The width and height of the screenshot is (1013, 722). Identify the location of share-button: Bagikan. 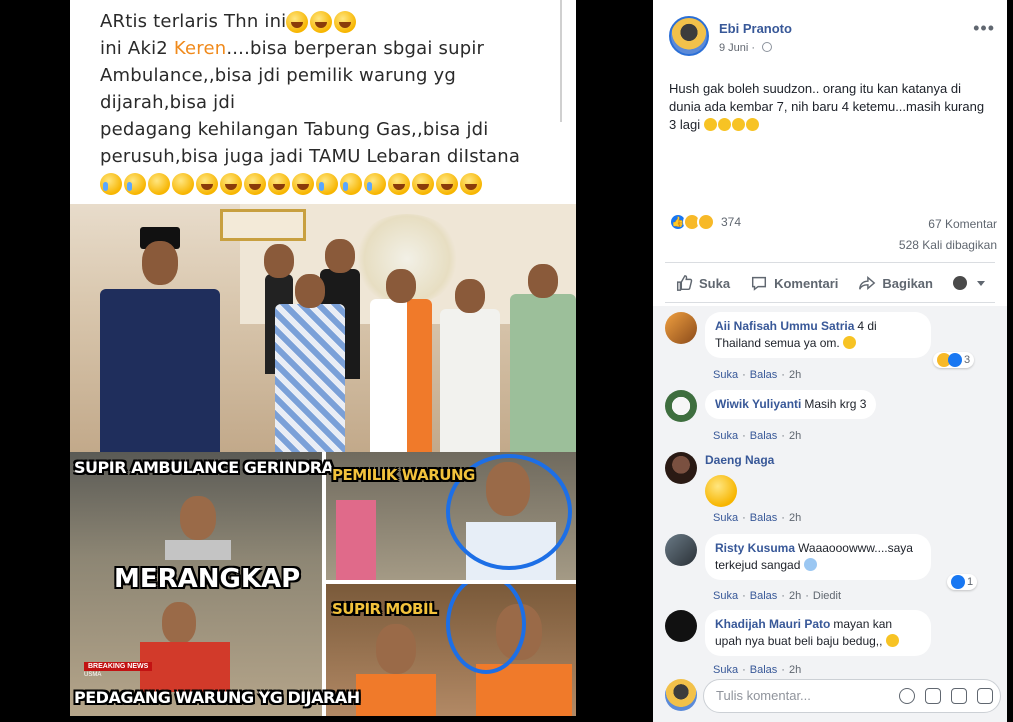
(895, 283).